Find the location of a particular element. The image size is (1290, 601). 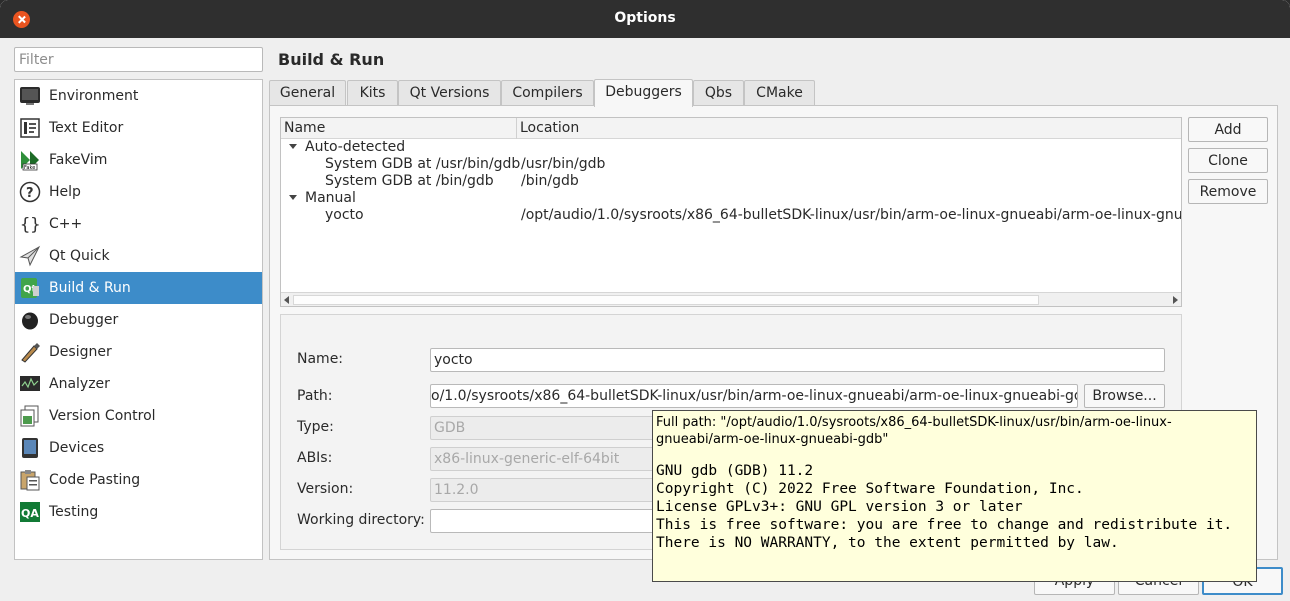

sidebar-item-fakevim: Fake FakeVim is located at coordinates (138, 160).